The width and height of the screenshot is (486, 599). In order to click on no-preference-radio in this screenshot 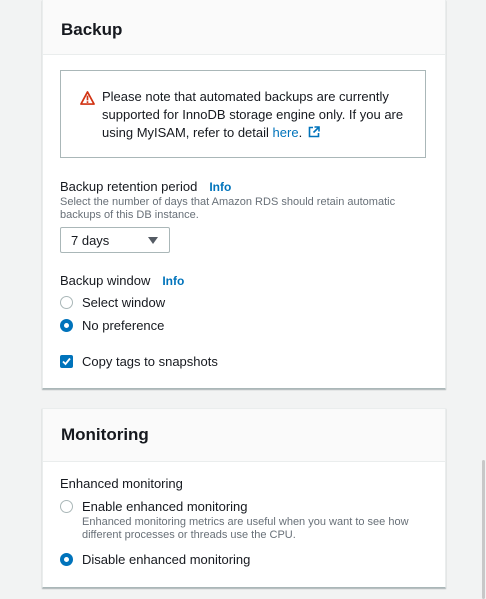, I will do `click(66, 325)`.